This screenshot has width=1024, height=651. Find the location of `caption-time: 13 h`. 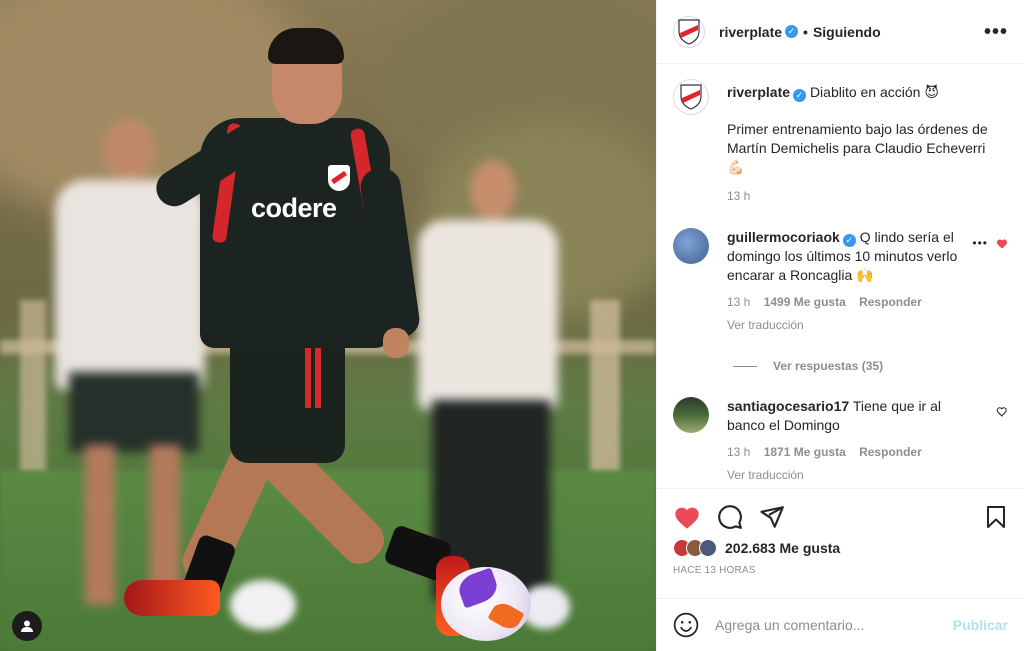

caption-time: 13 h is located at coordinates (739, 196).